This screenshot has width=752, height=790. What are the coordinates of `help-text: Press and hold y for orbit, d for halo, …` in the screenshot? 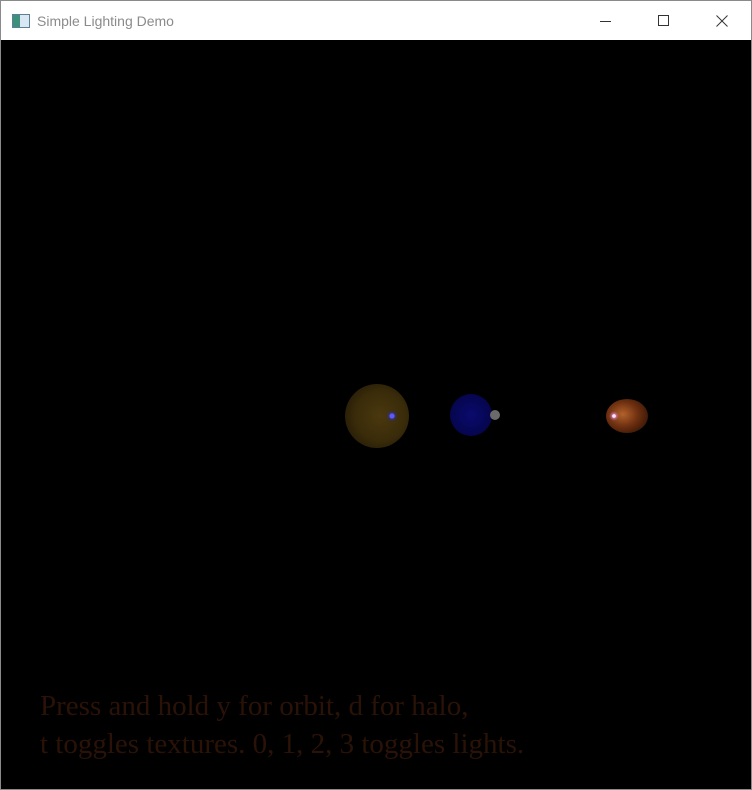 It's located at (282, 725).